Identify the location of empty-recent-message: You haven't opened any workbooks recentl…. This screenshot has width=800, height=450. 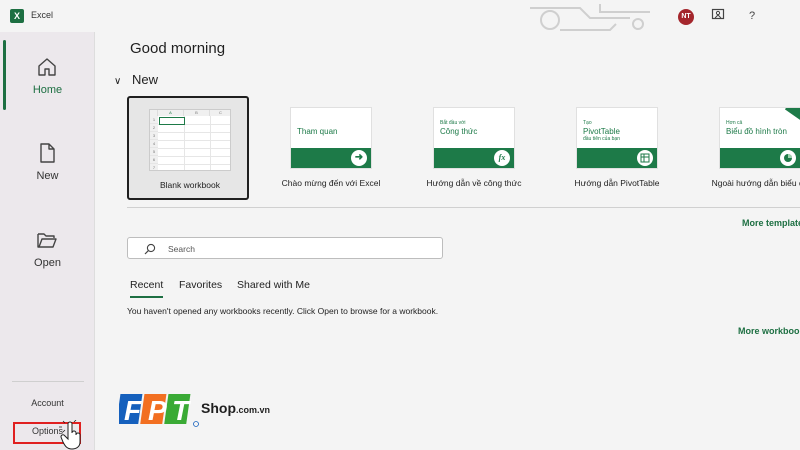
(283, 311).